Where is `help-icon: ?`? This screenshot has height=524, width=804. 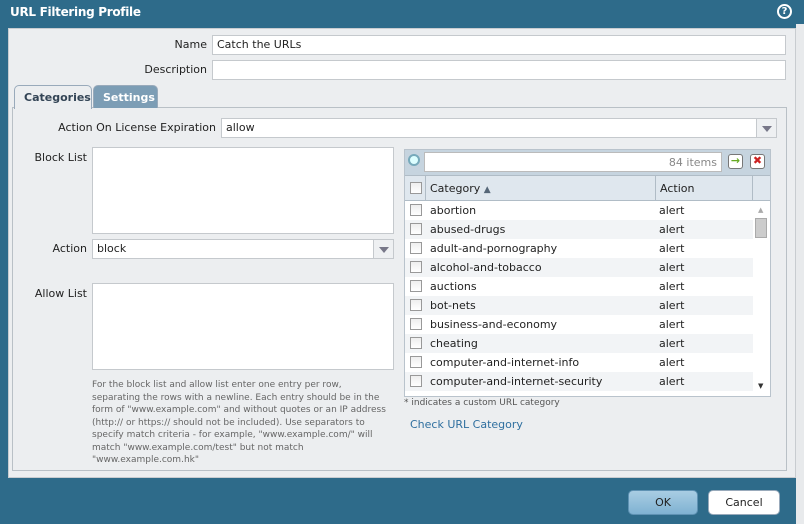
help-icon: ? is located at coordinates (784, 11).